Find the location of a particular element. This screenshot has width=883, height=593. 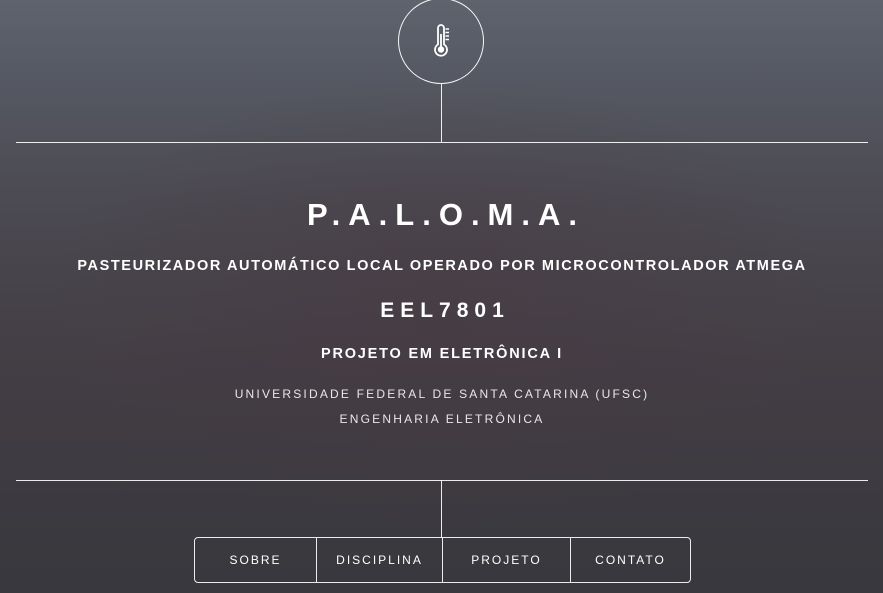

nav-item-contato: CONTATO is located at coordinates (630, 560).